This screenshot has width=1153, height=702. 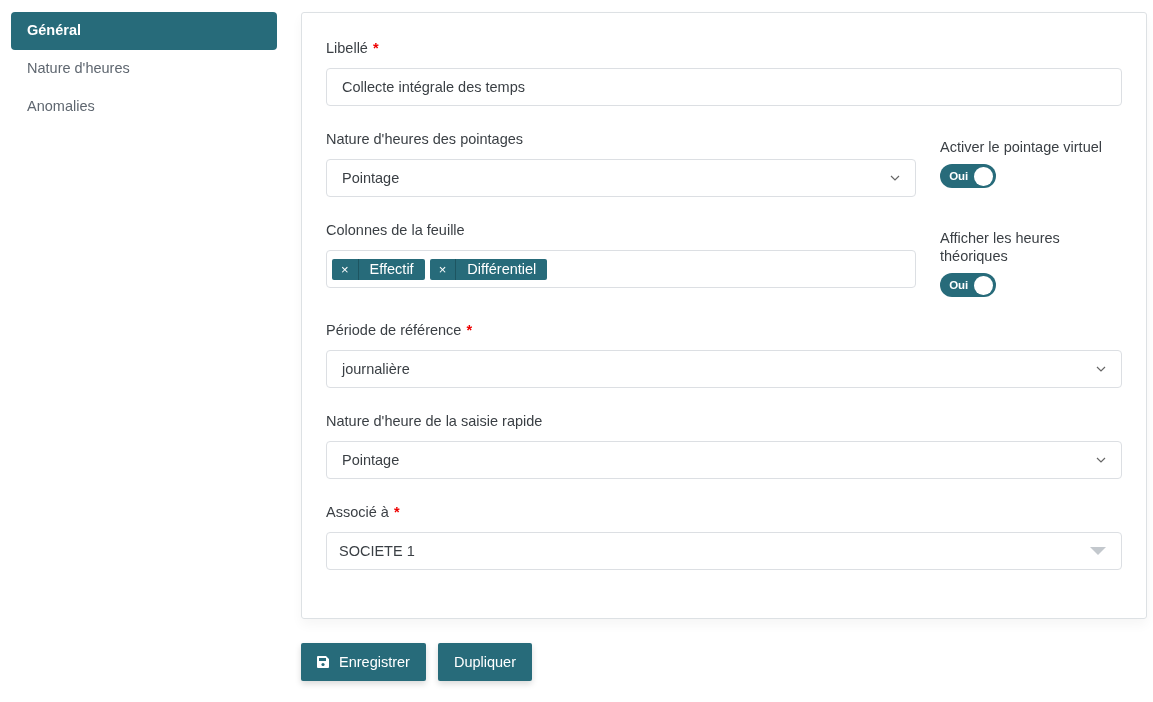 I want to click on sidebar-item: Anomalies, so click(x=144, y=107).